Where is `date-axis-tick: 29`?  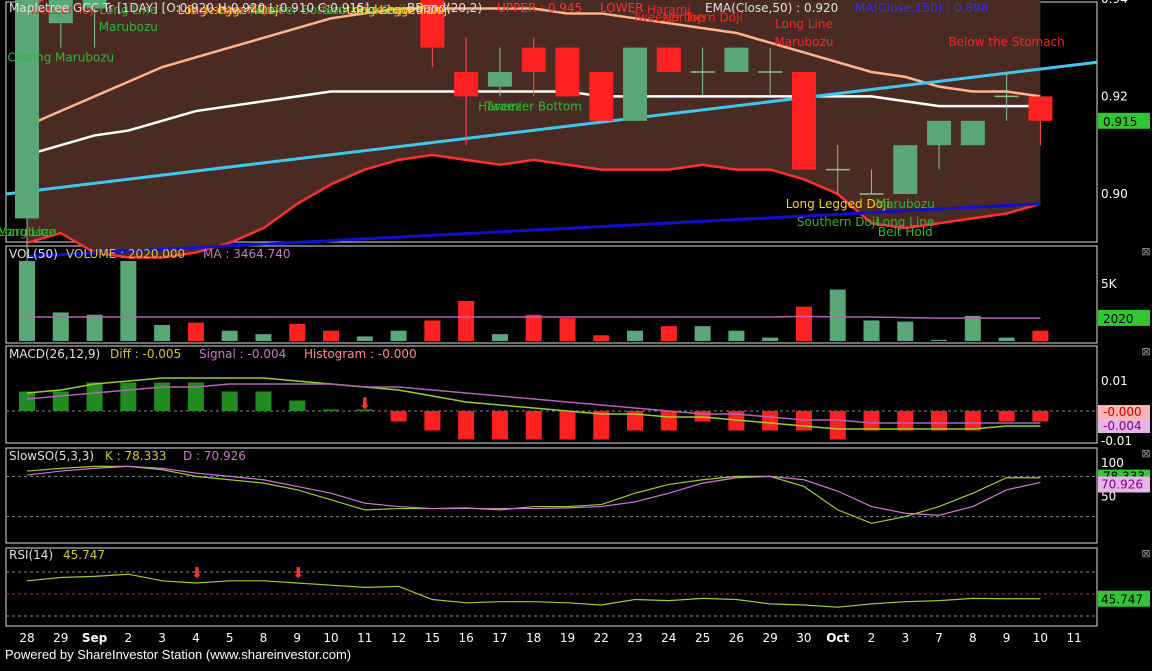
date-axis-tick: 29 is located at coordinates (770, 638).